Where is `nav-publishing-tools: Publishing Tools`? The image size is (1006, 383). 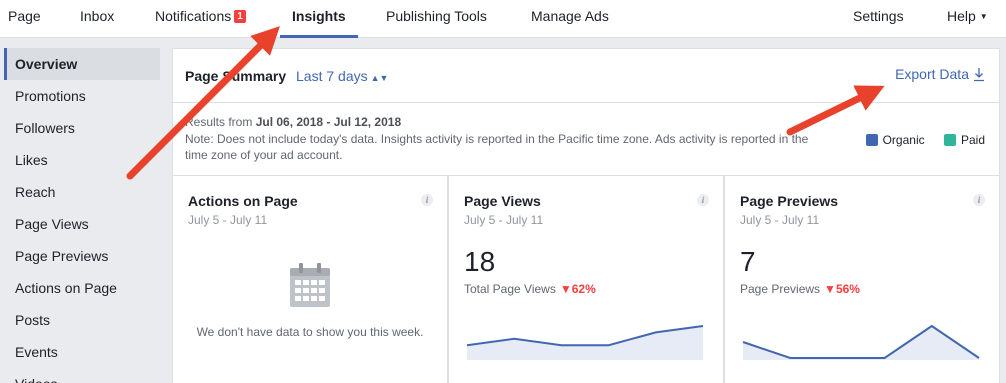
nav-publishing-tools: Publishing Tools is located at coordinates (436, 19).